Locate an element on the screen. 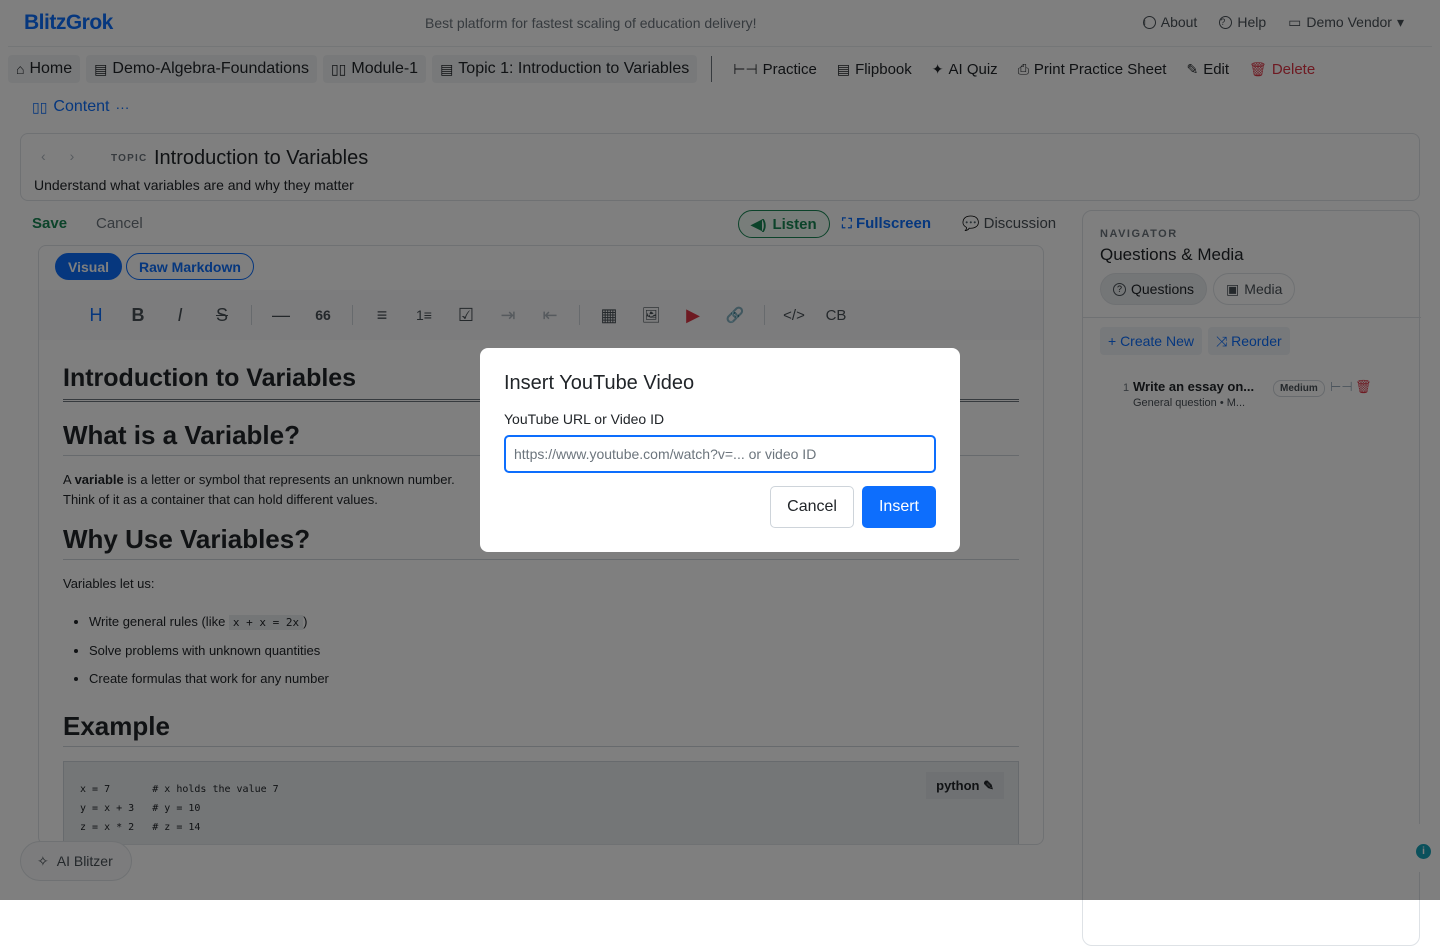  modal-actions: Cancel Insert is located at coordinates (853, 507).